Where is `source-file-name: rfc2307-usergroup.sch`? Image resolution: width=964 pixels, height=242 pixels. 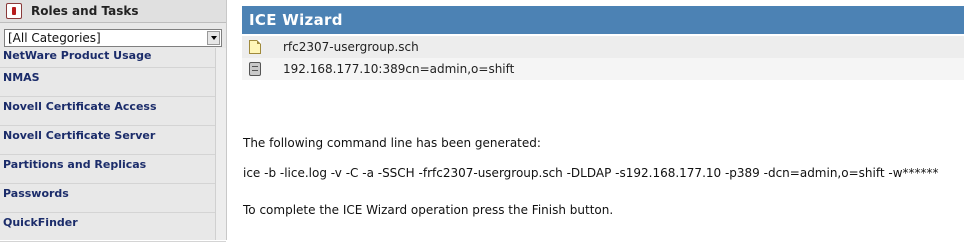 source-file-name: rfc2307-usergroup.sch is located at coordinates (351, 47).